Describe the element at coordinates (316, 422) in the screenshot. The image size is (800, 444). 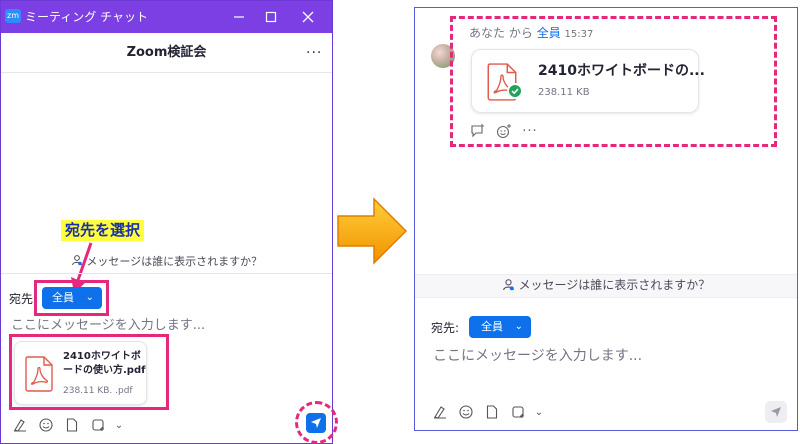
I see `highlight-send` at that location.